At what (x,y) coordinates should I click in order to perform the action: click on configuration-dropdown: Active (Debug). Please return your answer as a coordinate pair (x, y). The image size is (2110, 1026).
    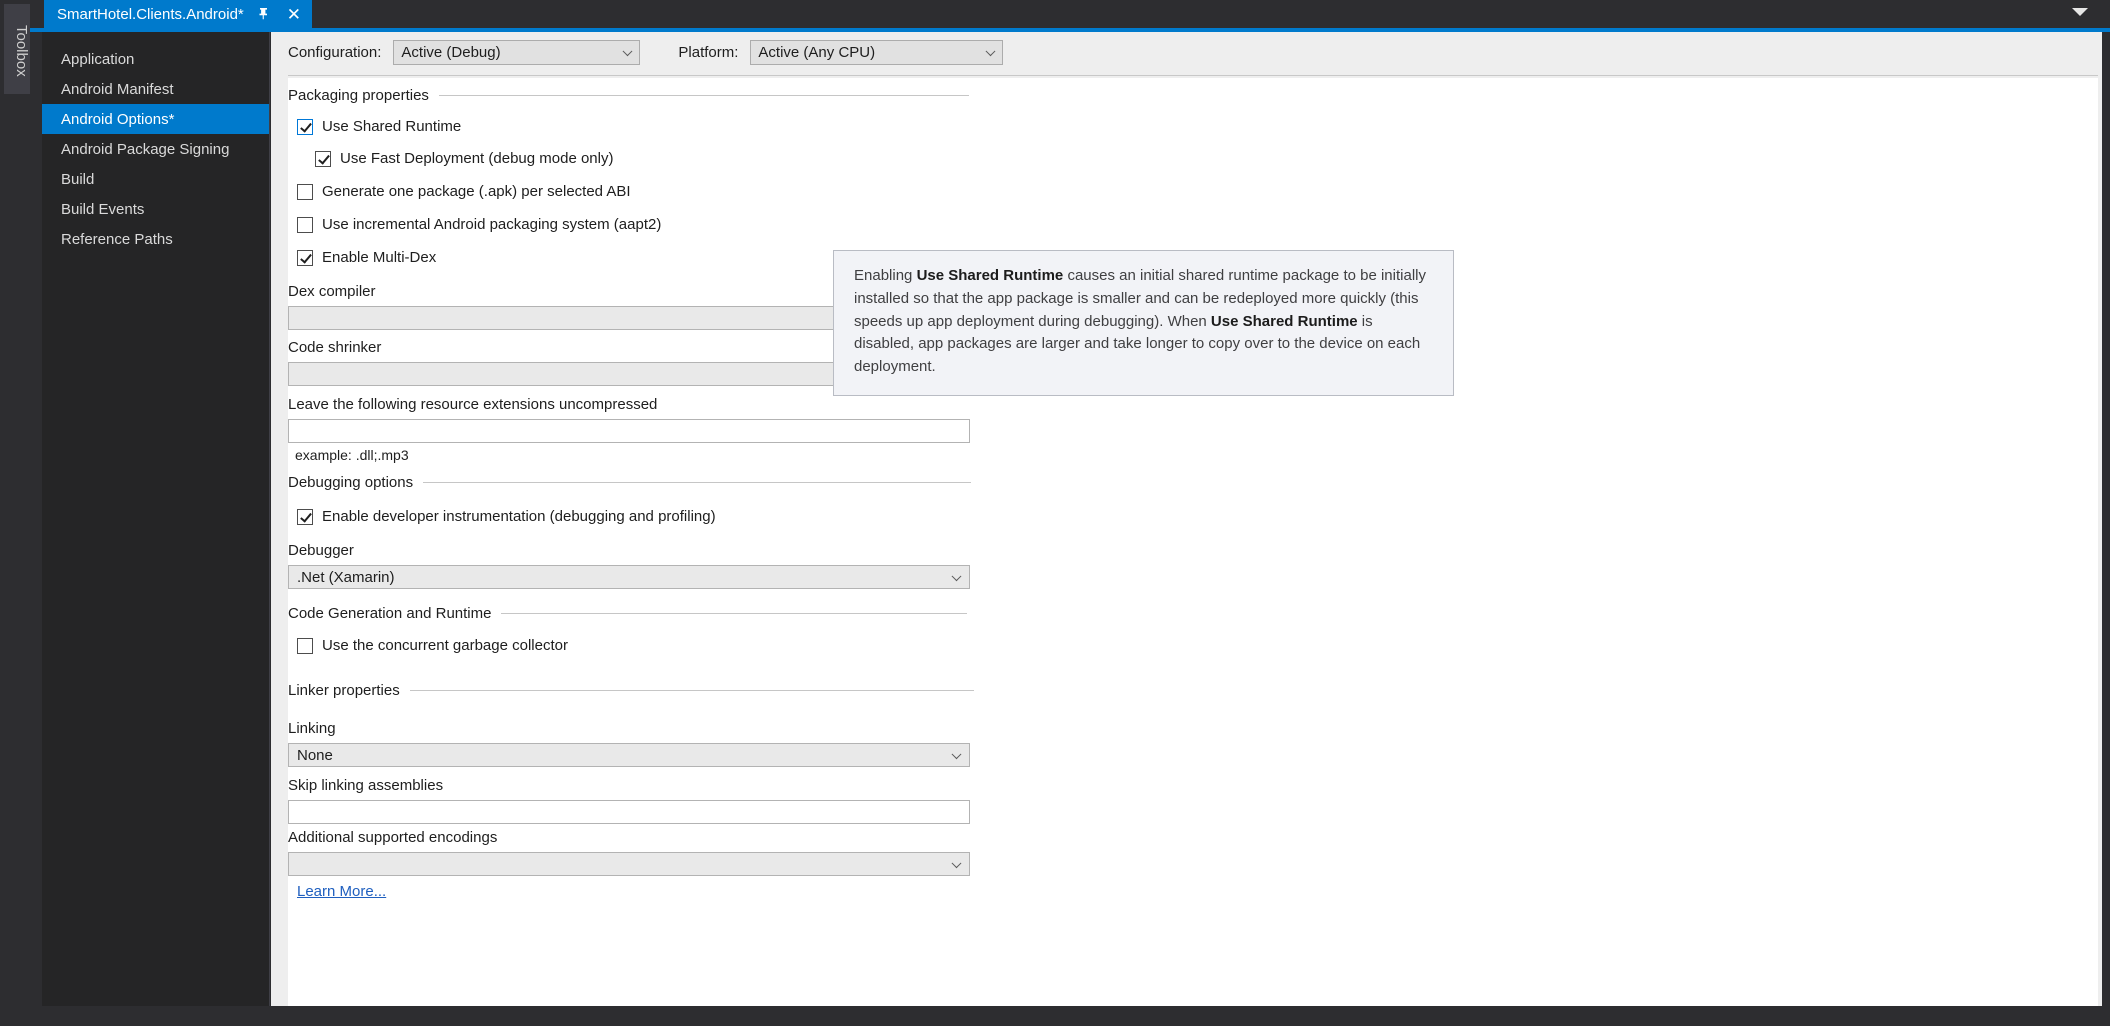
    Looking at the image, I should click on (517, 52).